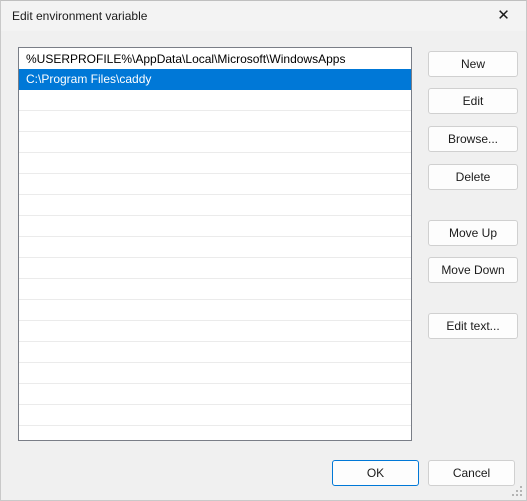  I want to click on title-bar: Edit environment variable ✕, so click(263, 16).